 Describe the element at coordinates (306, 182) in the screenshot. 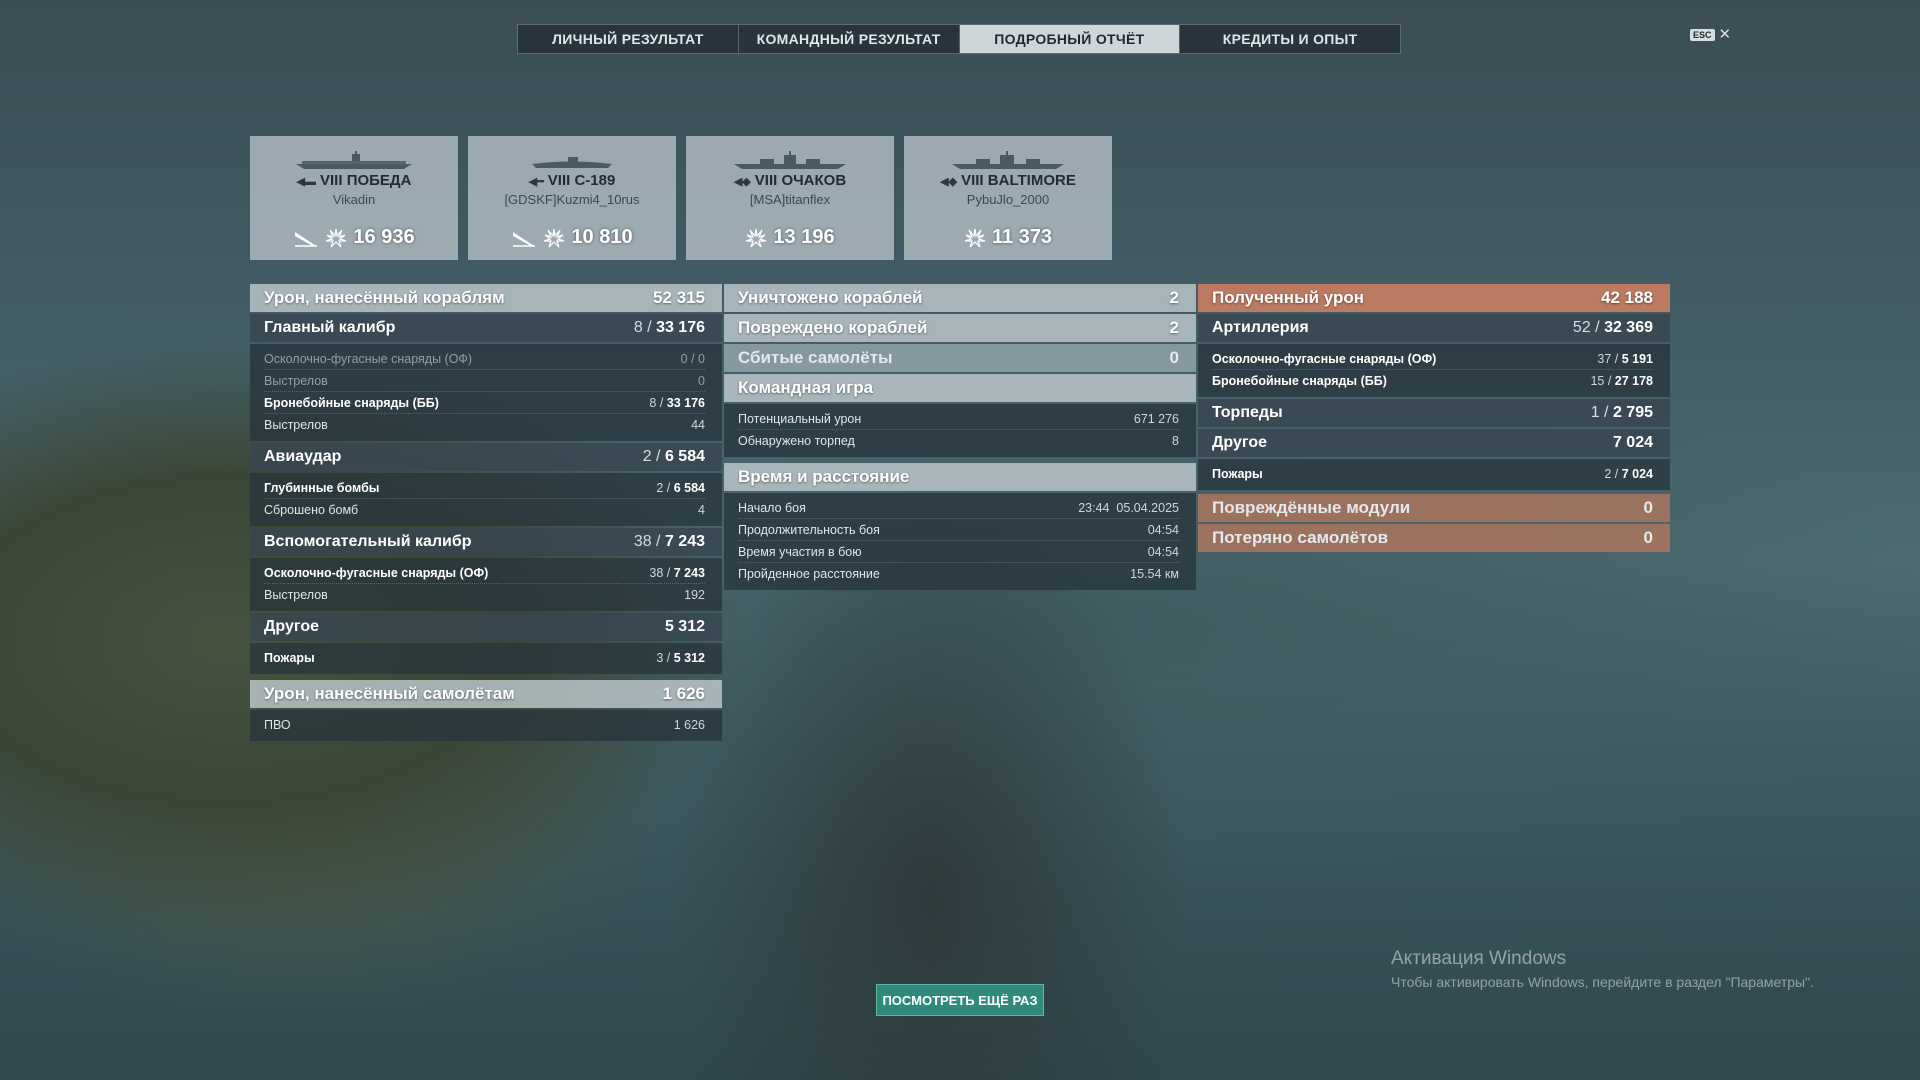

I see `aircraft-carrier-icon: ◀▬` at that location.